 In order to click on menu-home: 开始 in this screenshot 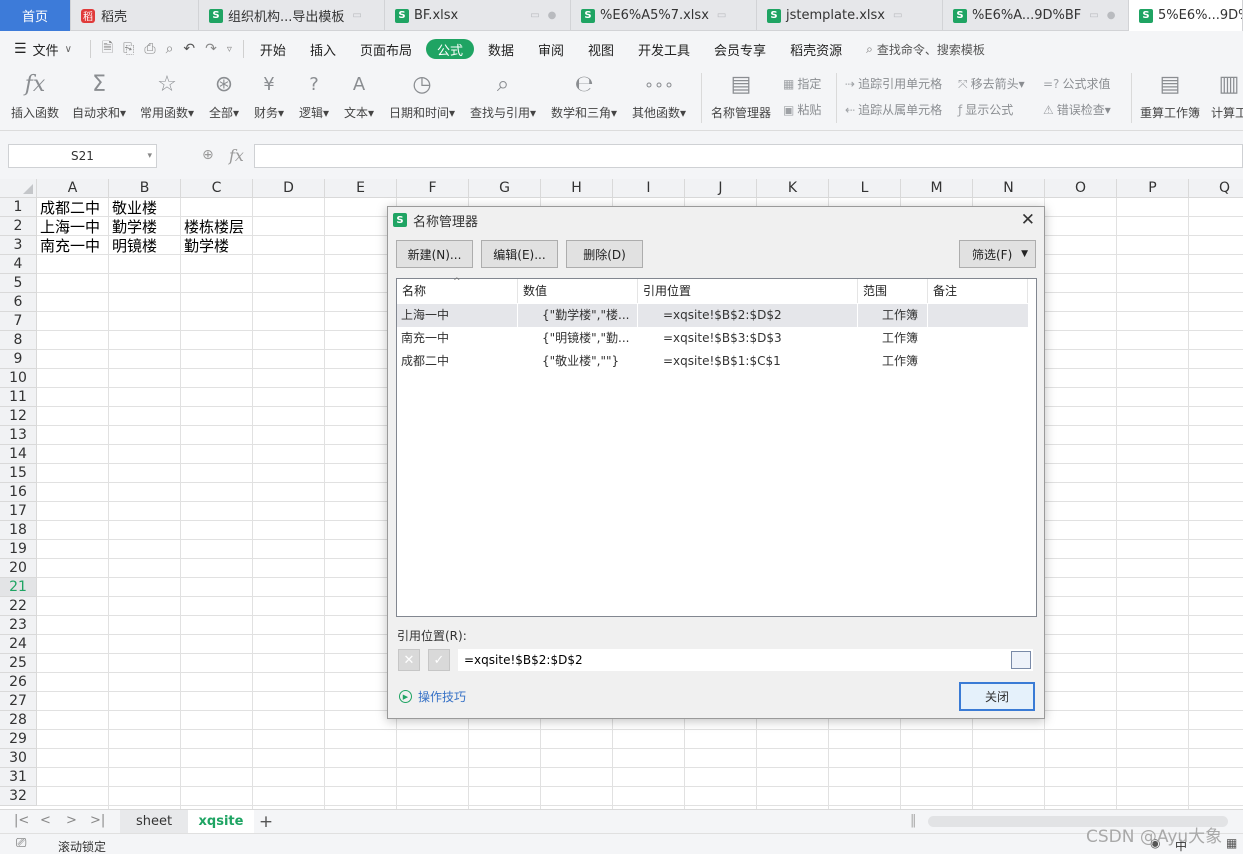, I will do `click(273, 49)`.